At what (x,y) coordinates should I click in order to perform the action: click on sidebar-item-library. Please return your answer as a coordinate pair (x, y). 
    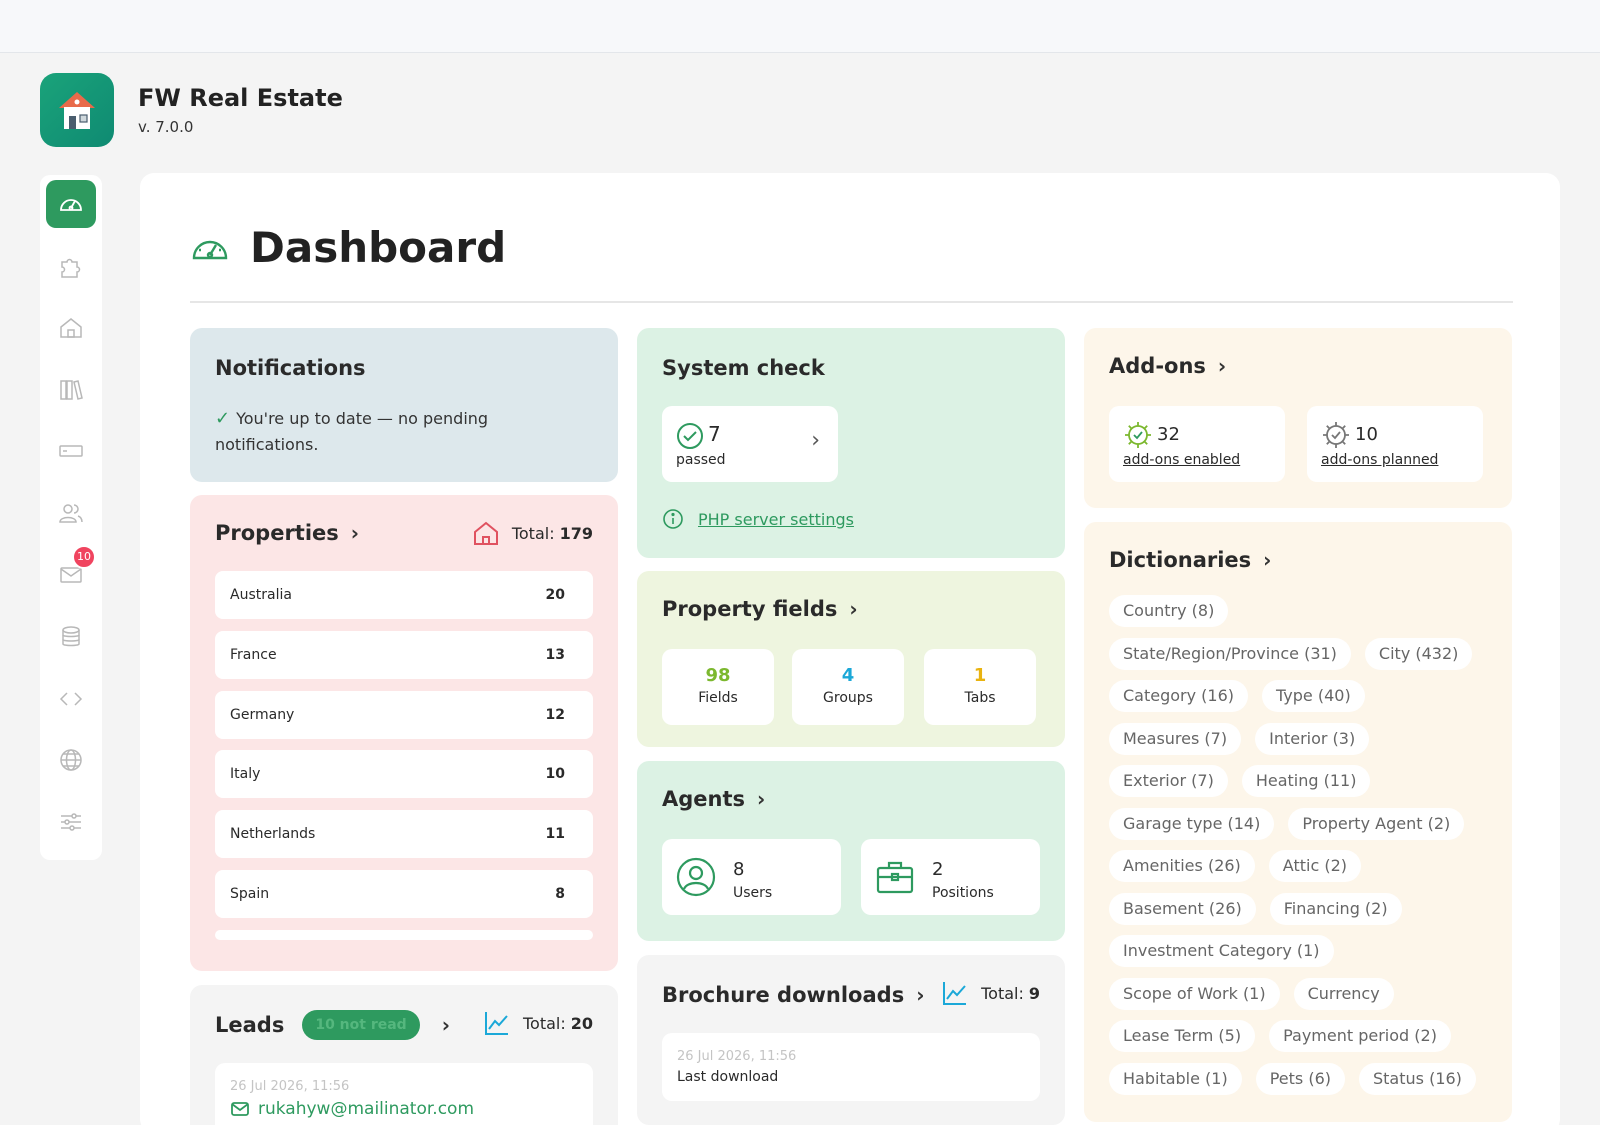
    Looking at the image, I should click on (71, 389).